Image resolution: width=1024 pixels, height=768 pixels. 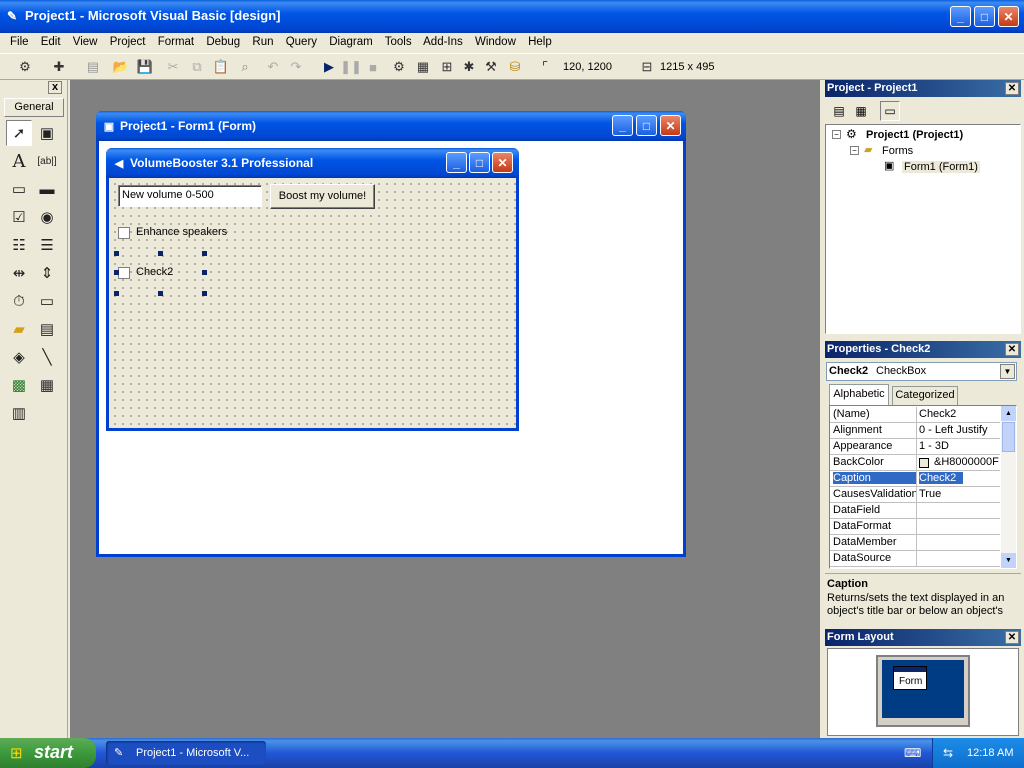 What do you see at coordinates (245, 67) in the screenshot?
I see `find-icon: ⌕` at bounding box center [245, 67].